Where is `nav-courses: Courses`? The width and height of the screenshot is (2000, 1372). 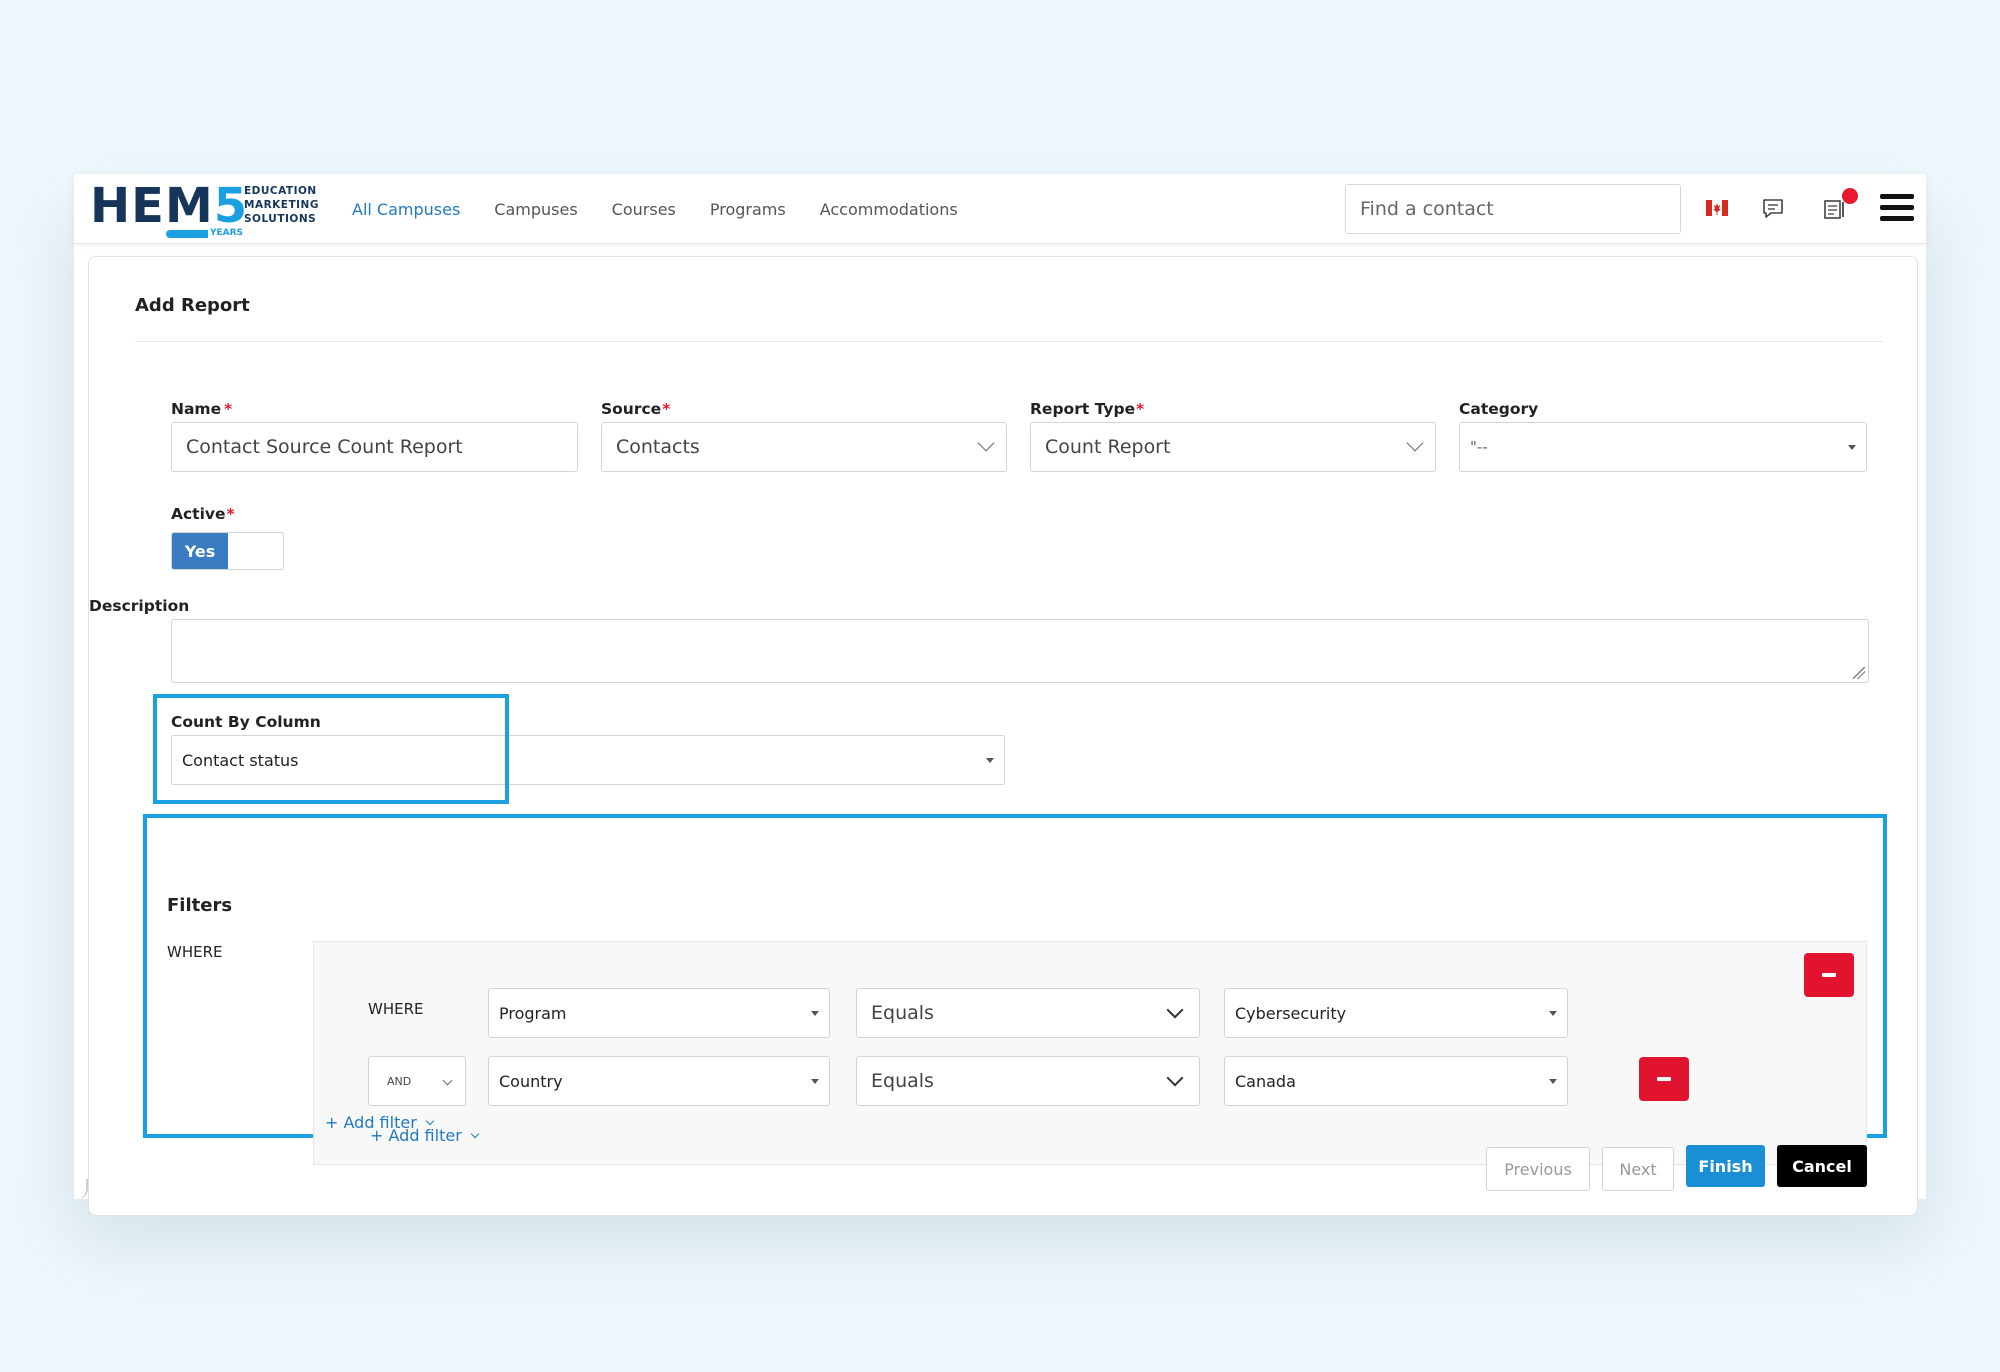
nav-courses: Courses is located at coordinates (644, 209).